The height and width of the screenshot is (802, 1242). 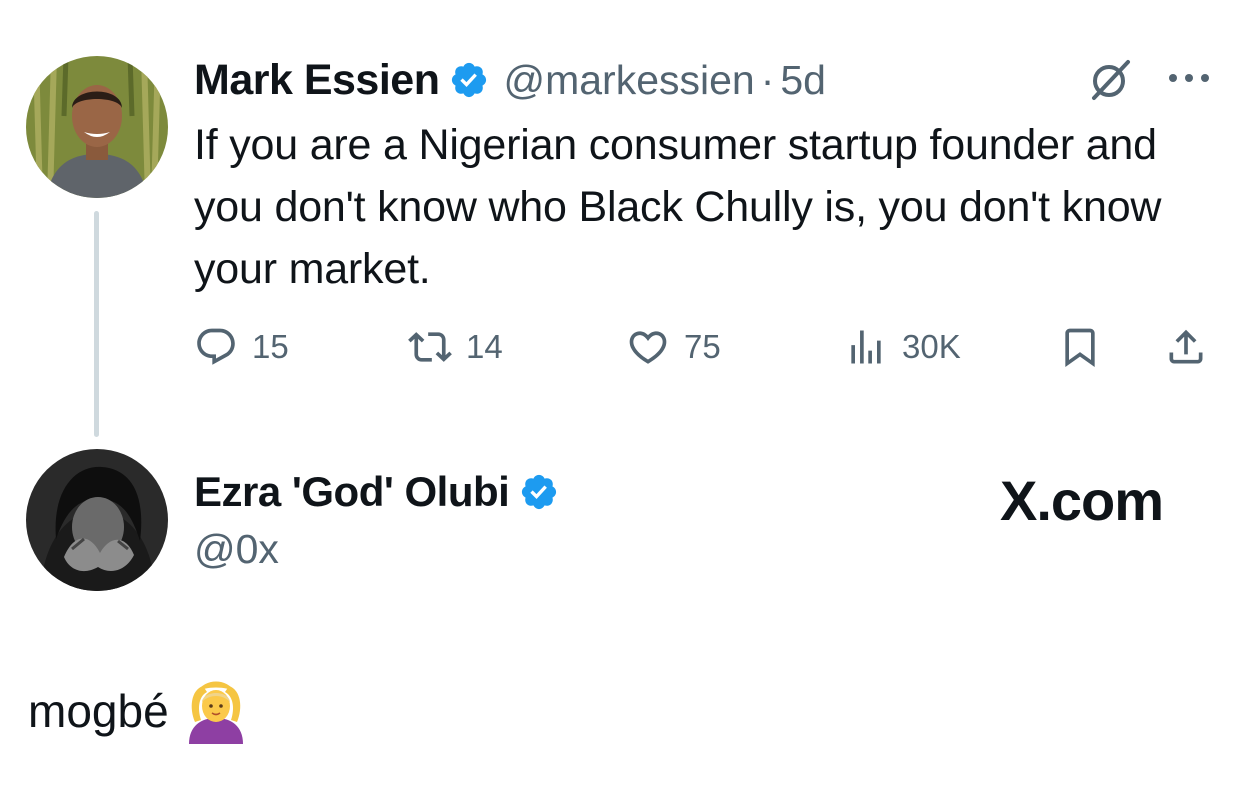 What do you see at coordinates (216, 711) in the screenshot?
I see `person-gesturing-ok-emoji` at bounding box center [216, 711].